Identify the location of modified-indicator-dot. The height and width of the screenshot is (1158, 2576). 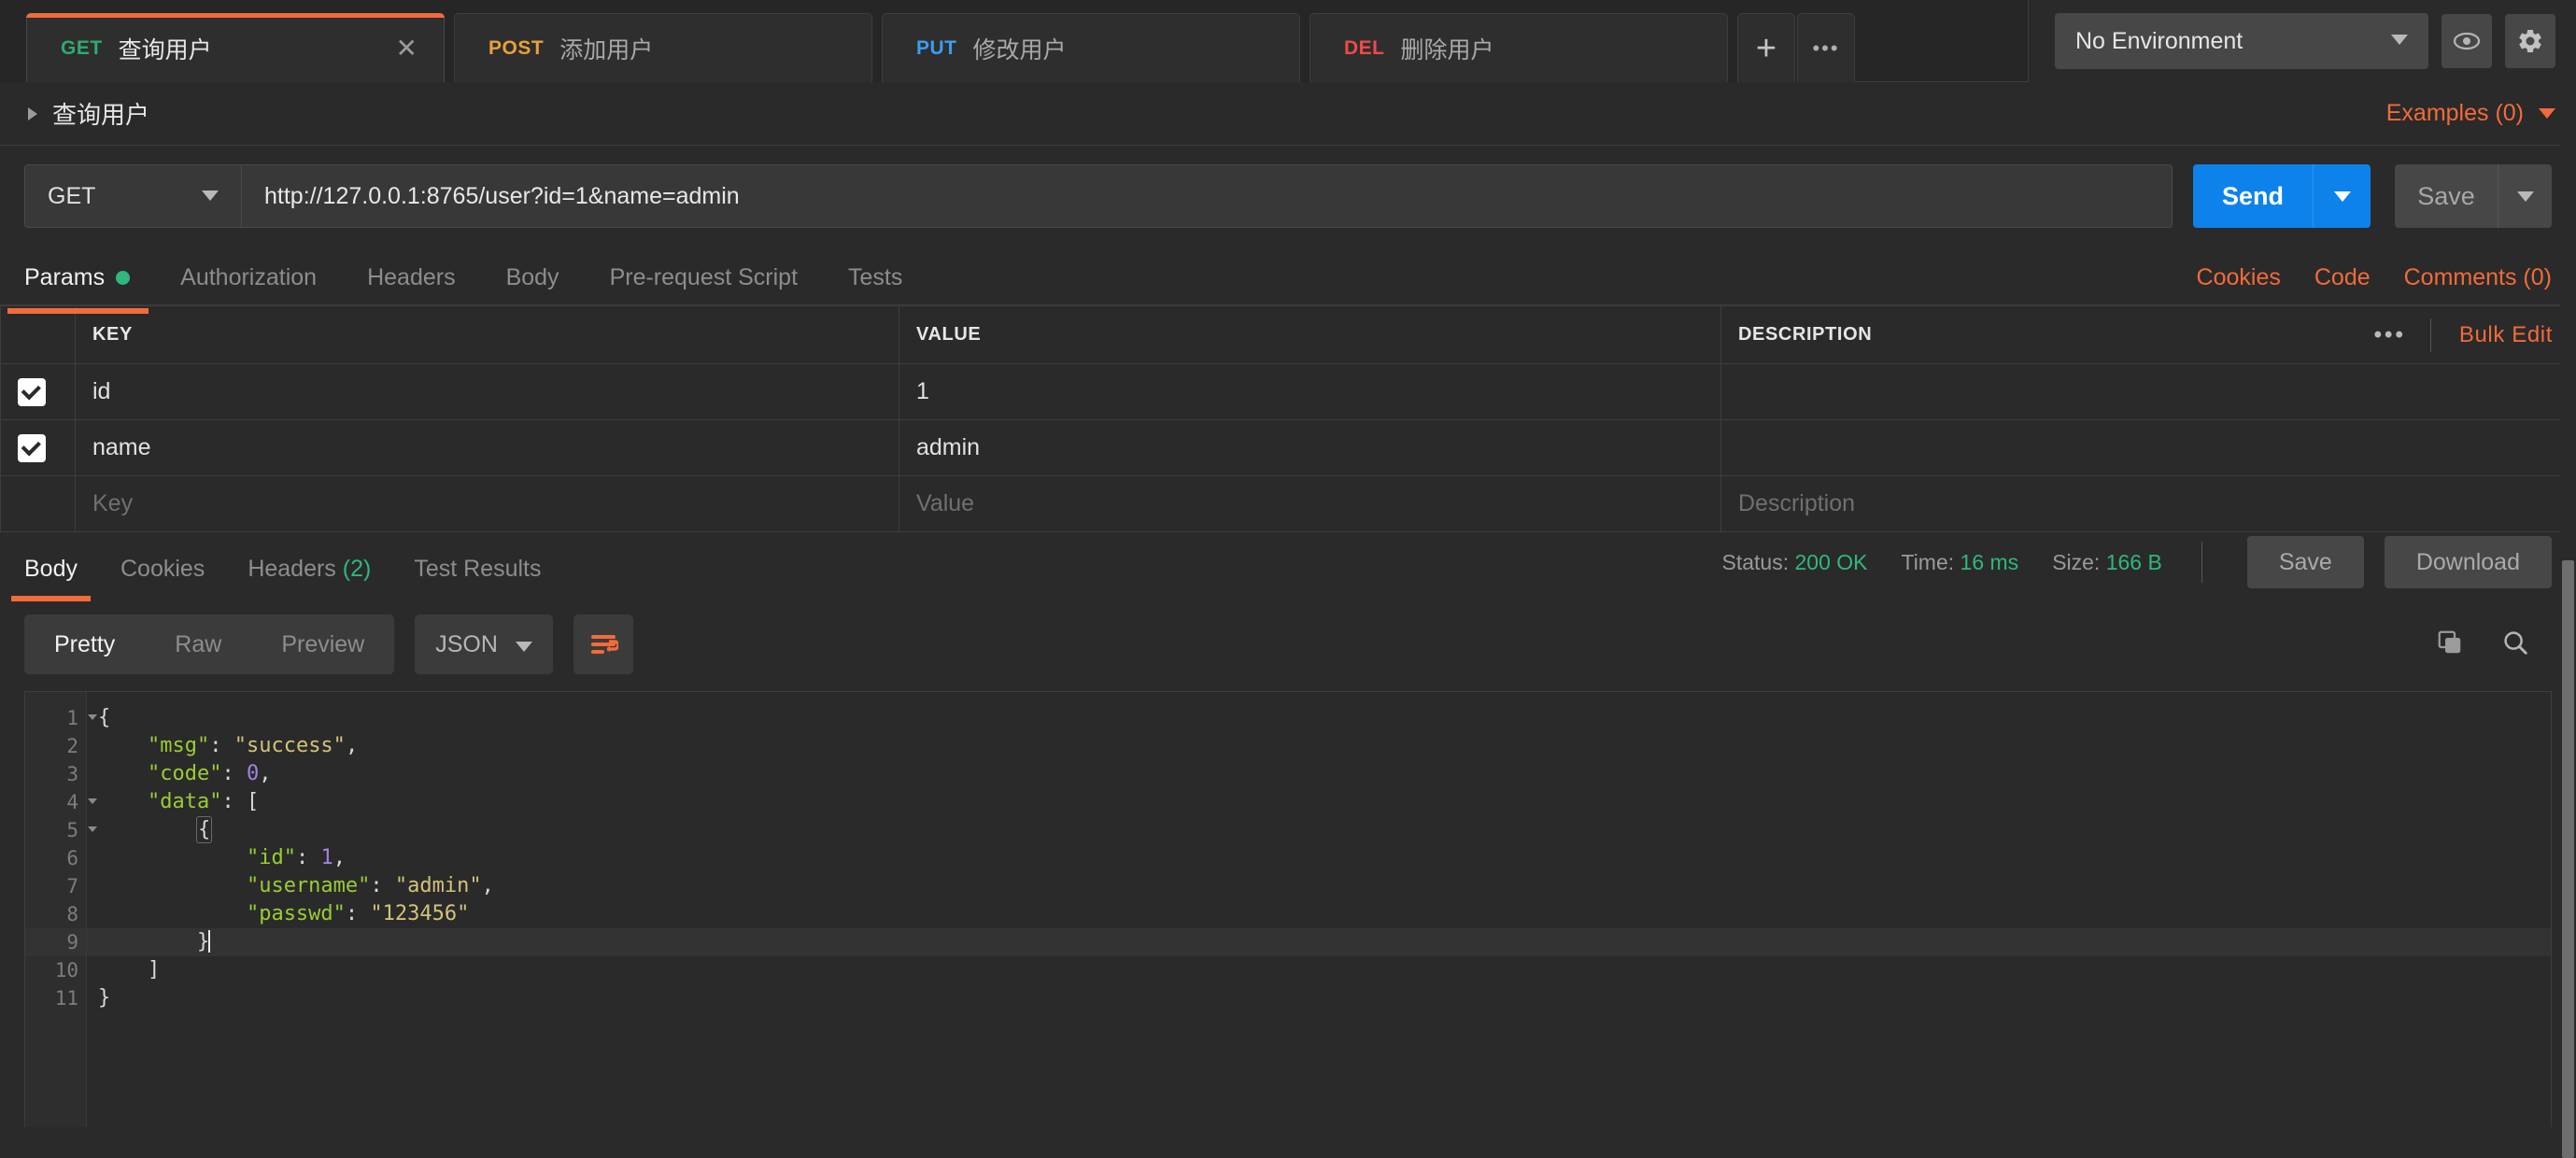
(124, 278).